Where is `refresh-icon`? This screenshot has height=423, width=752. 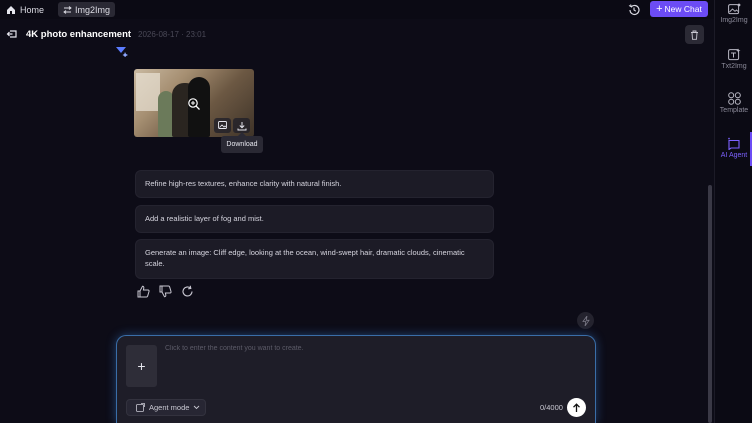
refresh-icon is located at coordinates (187, 291).